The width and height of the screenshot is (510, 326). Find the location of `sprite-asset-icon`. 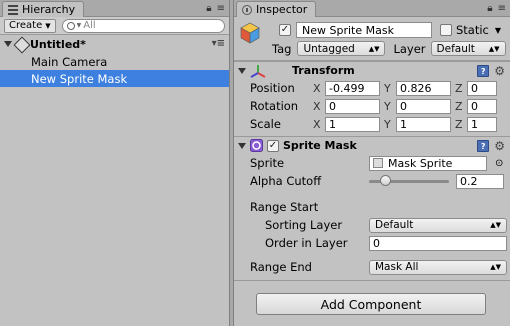

sprite-asset-icon is located at coordinates (378, 163).